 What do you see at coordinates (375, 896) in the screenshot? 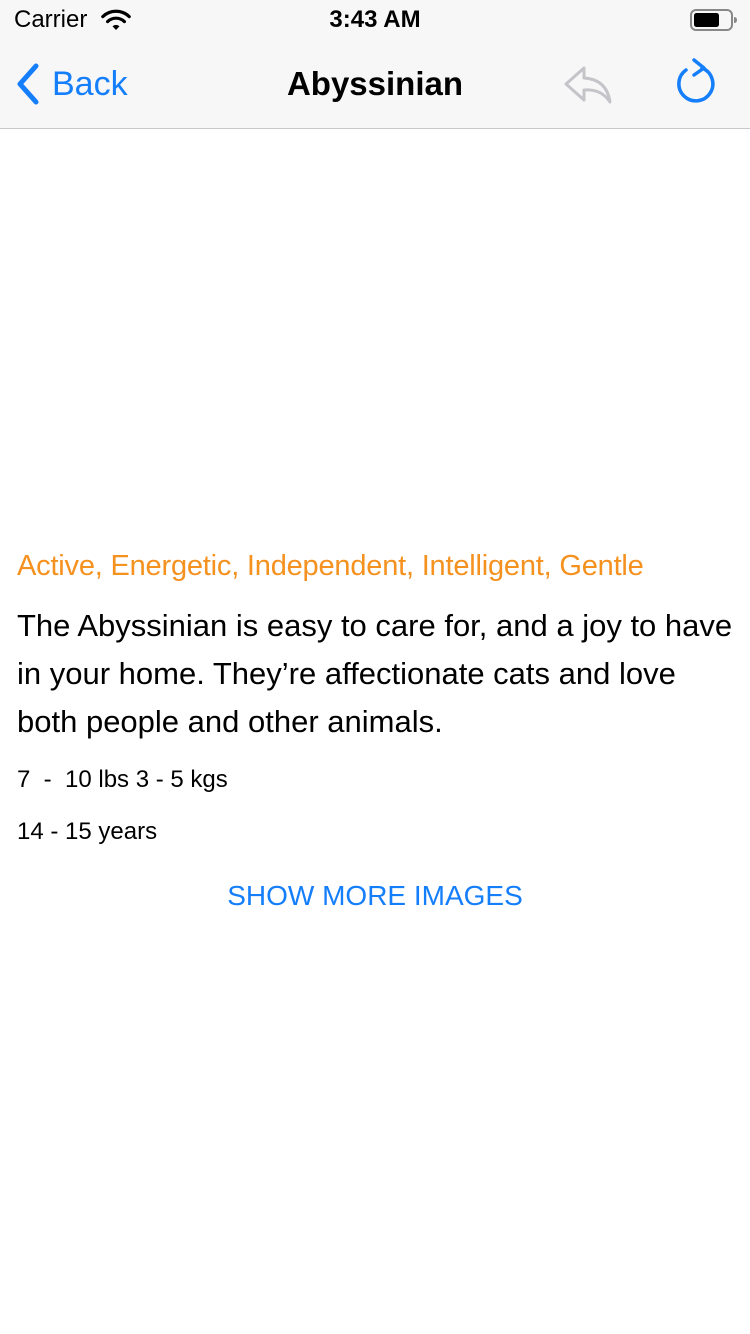
I see `show-more-images-button: SHOW MORE IMAGES` at bounding box center [375, 896].